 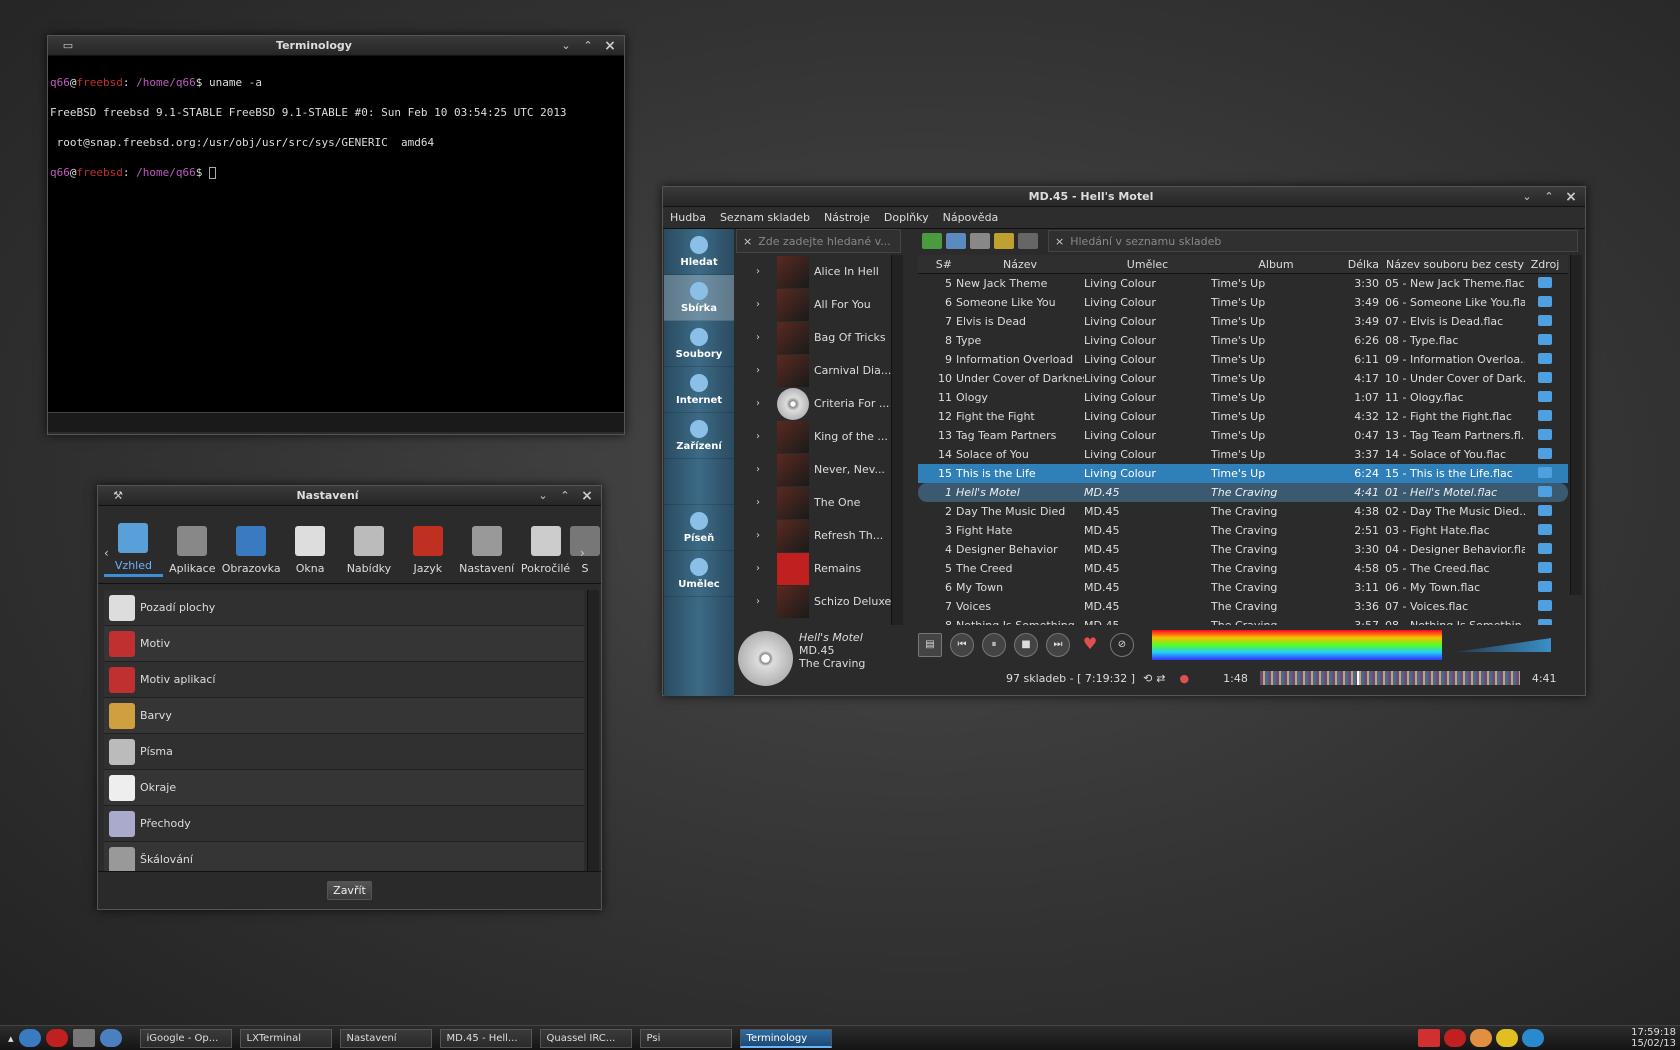 What do you see at coordinates (814, 271) in the screenshot?
I see `album-item: › Alice In Hell` at bounding box center [814, 271].